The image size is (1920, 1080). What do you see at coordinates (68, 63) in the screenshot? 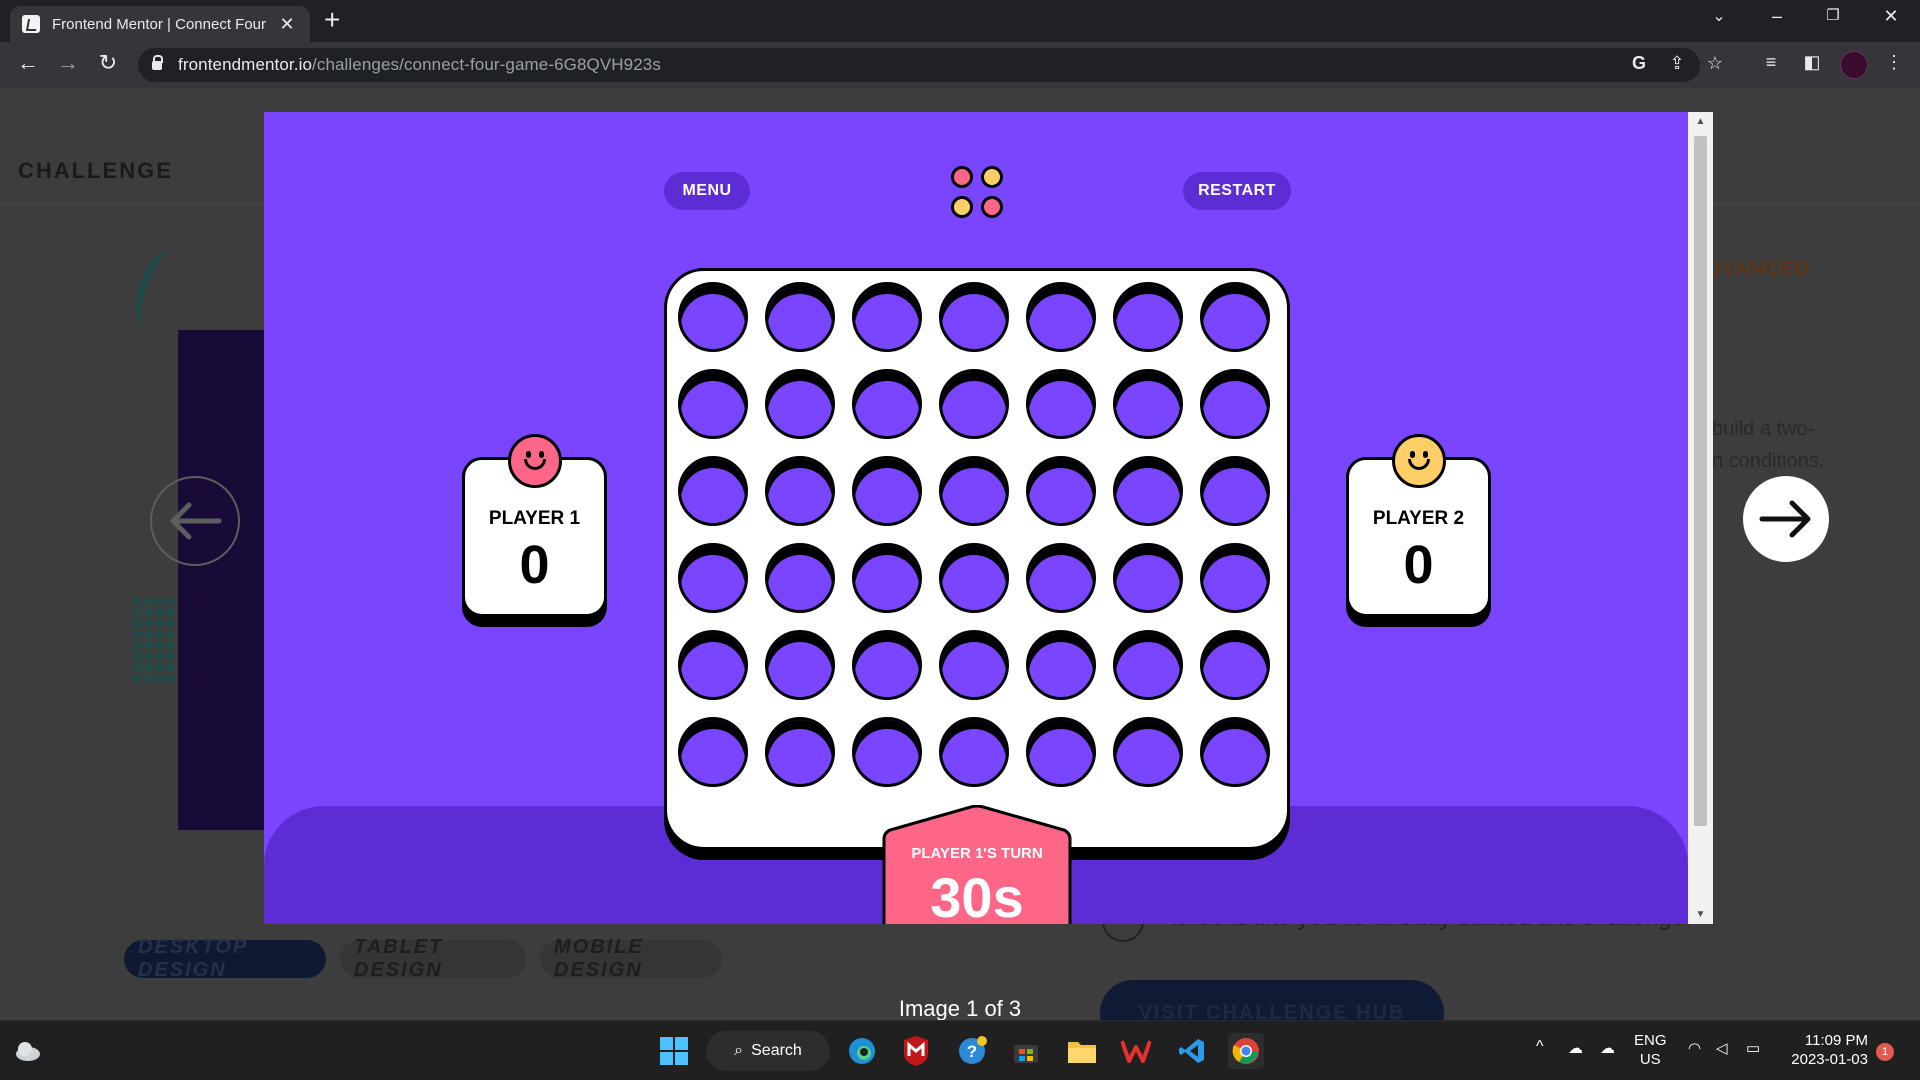
I see `forward-button: →` at bounding box center [68, 63].